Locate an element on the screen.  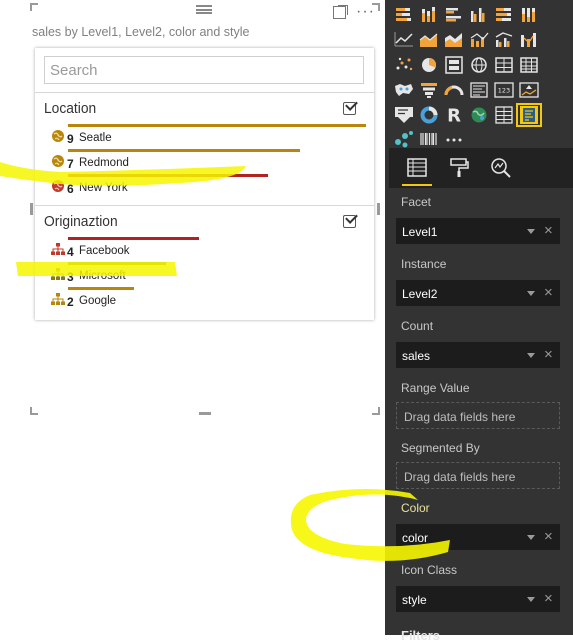
resize-handle-bottom is located at coordinates (205, 413).